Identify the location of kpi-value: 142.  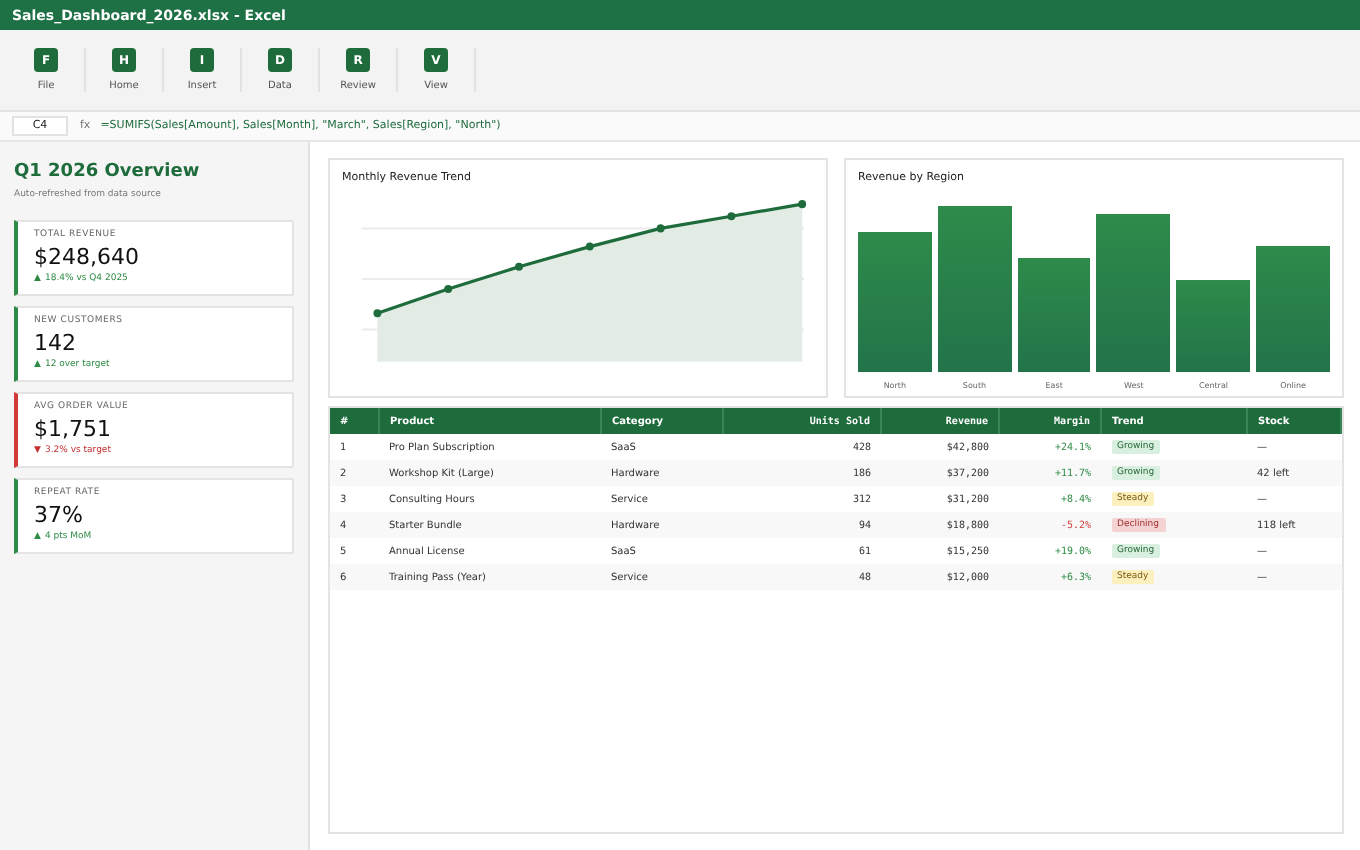
(56, 343).